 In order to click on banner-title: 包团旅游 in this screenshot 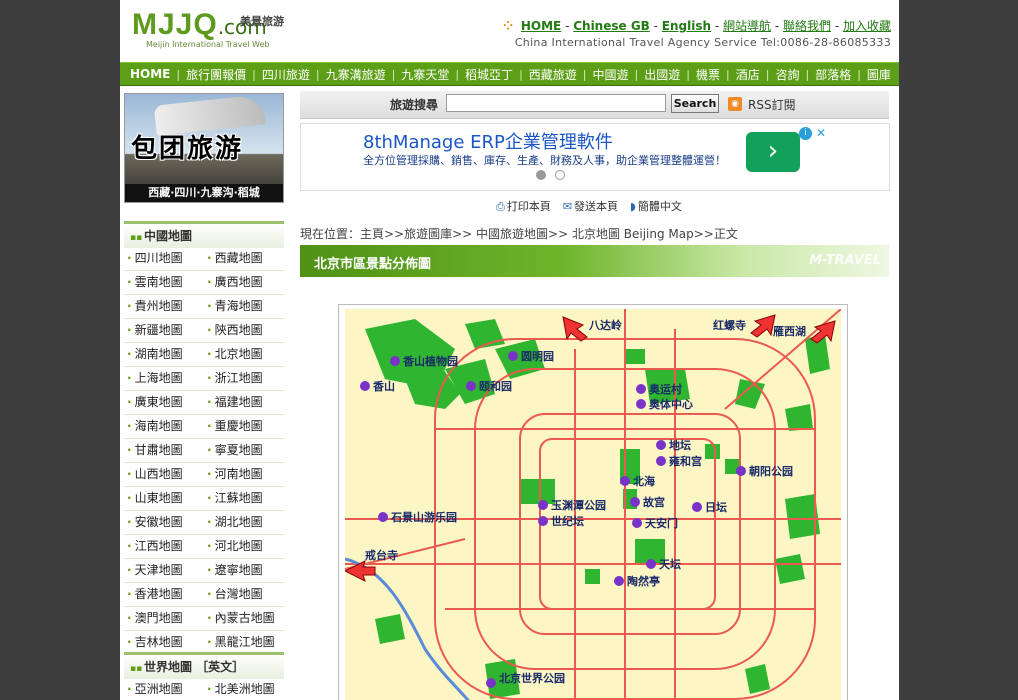, I will do `click(187, 149)`.